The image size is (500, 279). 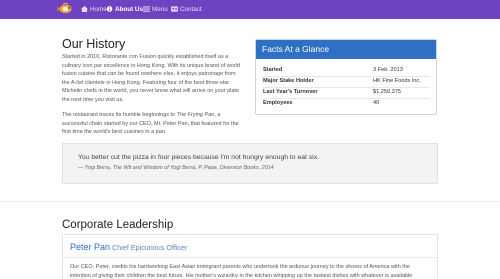 I want to click on fact-key: Last Year's Turnover, so click(x=290, y=92).